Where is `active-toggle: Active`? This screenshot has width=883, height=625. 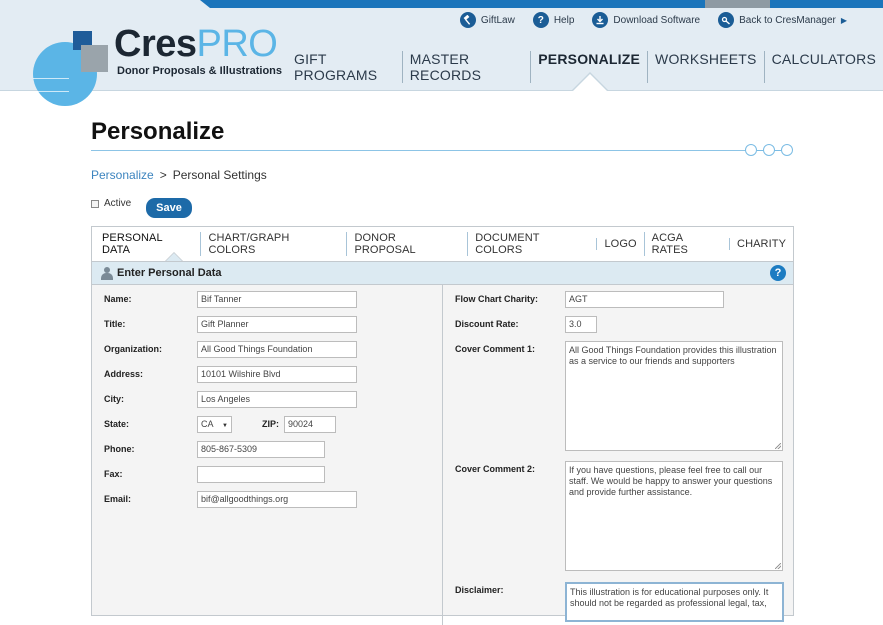
active-toggle: Active is located at coordinates (111, 203).